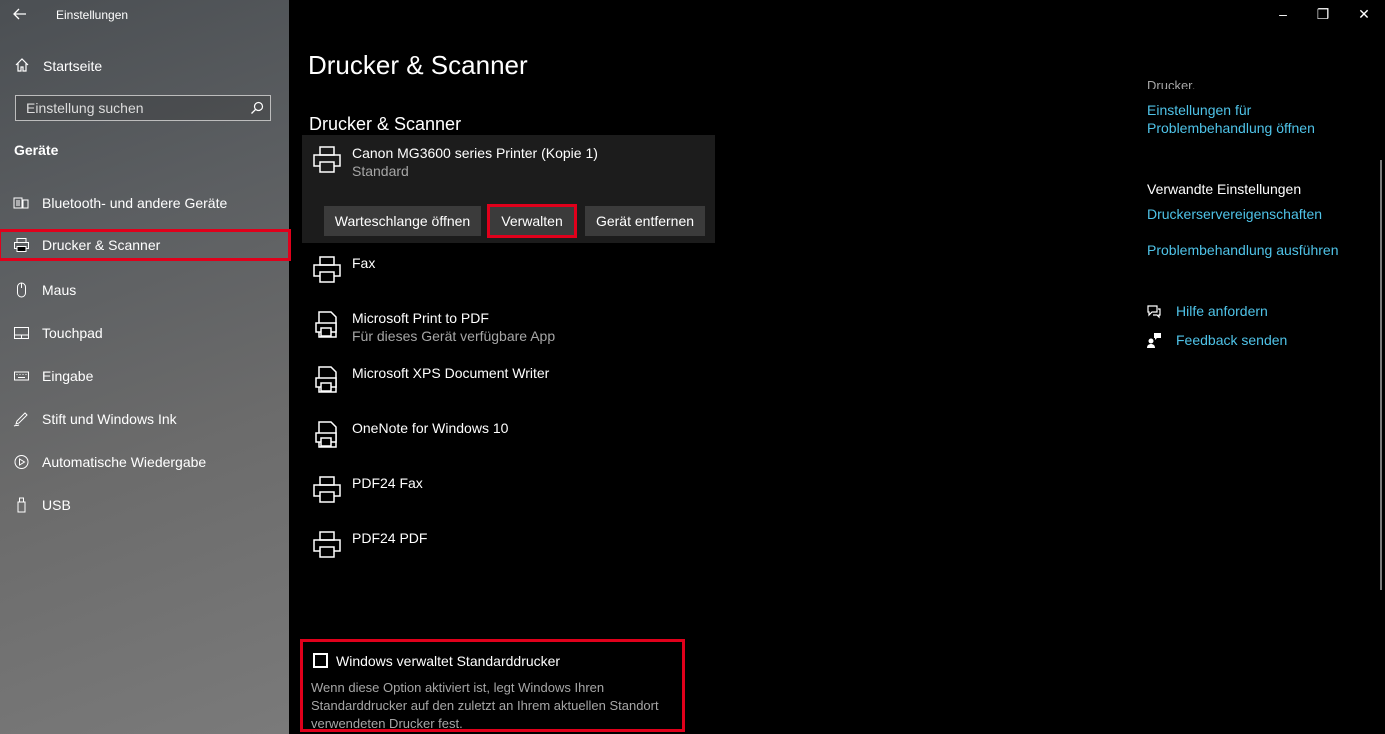 The image size is (1385, 734). What do you see at coordinates (144, 376) in the screenshot?
I see `sidebar-item-typing: Eingabe` at bounding box center [144, 376].